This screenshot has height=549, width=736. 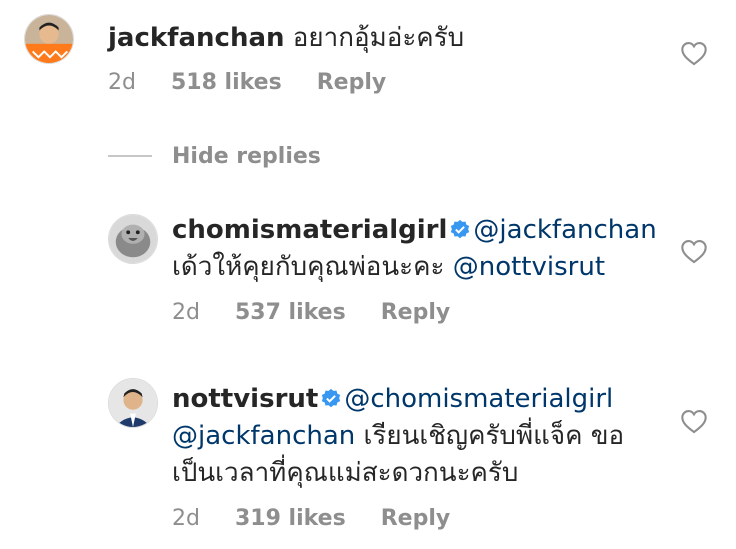 What do you see at coordinates (529, 267) in the screenshot?
I see `mention-link: @nottvisrut` at bounding box center [529, 267].